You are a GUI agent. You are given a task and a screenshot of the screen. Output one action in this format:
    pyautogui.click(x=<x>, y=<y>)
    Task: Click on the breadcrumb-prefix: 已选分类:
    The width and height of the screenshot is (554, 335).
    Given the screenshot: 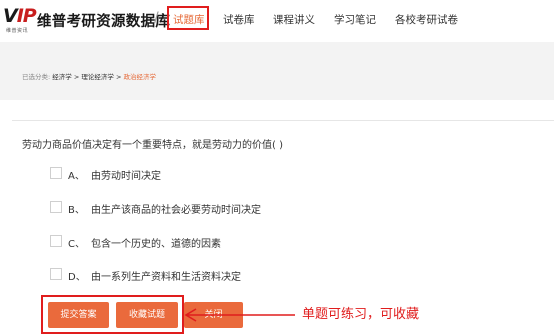 What is the action you would take?
    pyautogui.click(x=36, y=77)
    